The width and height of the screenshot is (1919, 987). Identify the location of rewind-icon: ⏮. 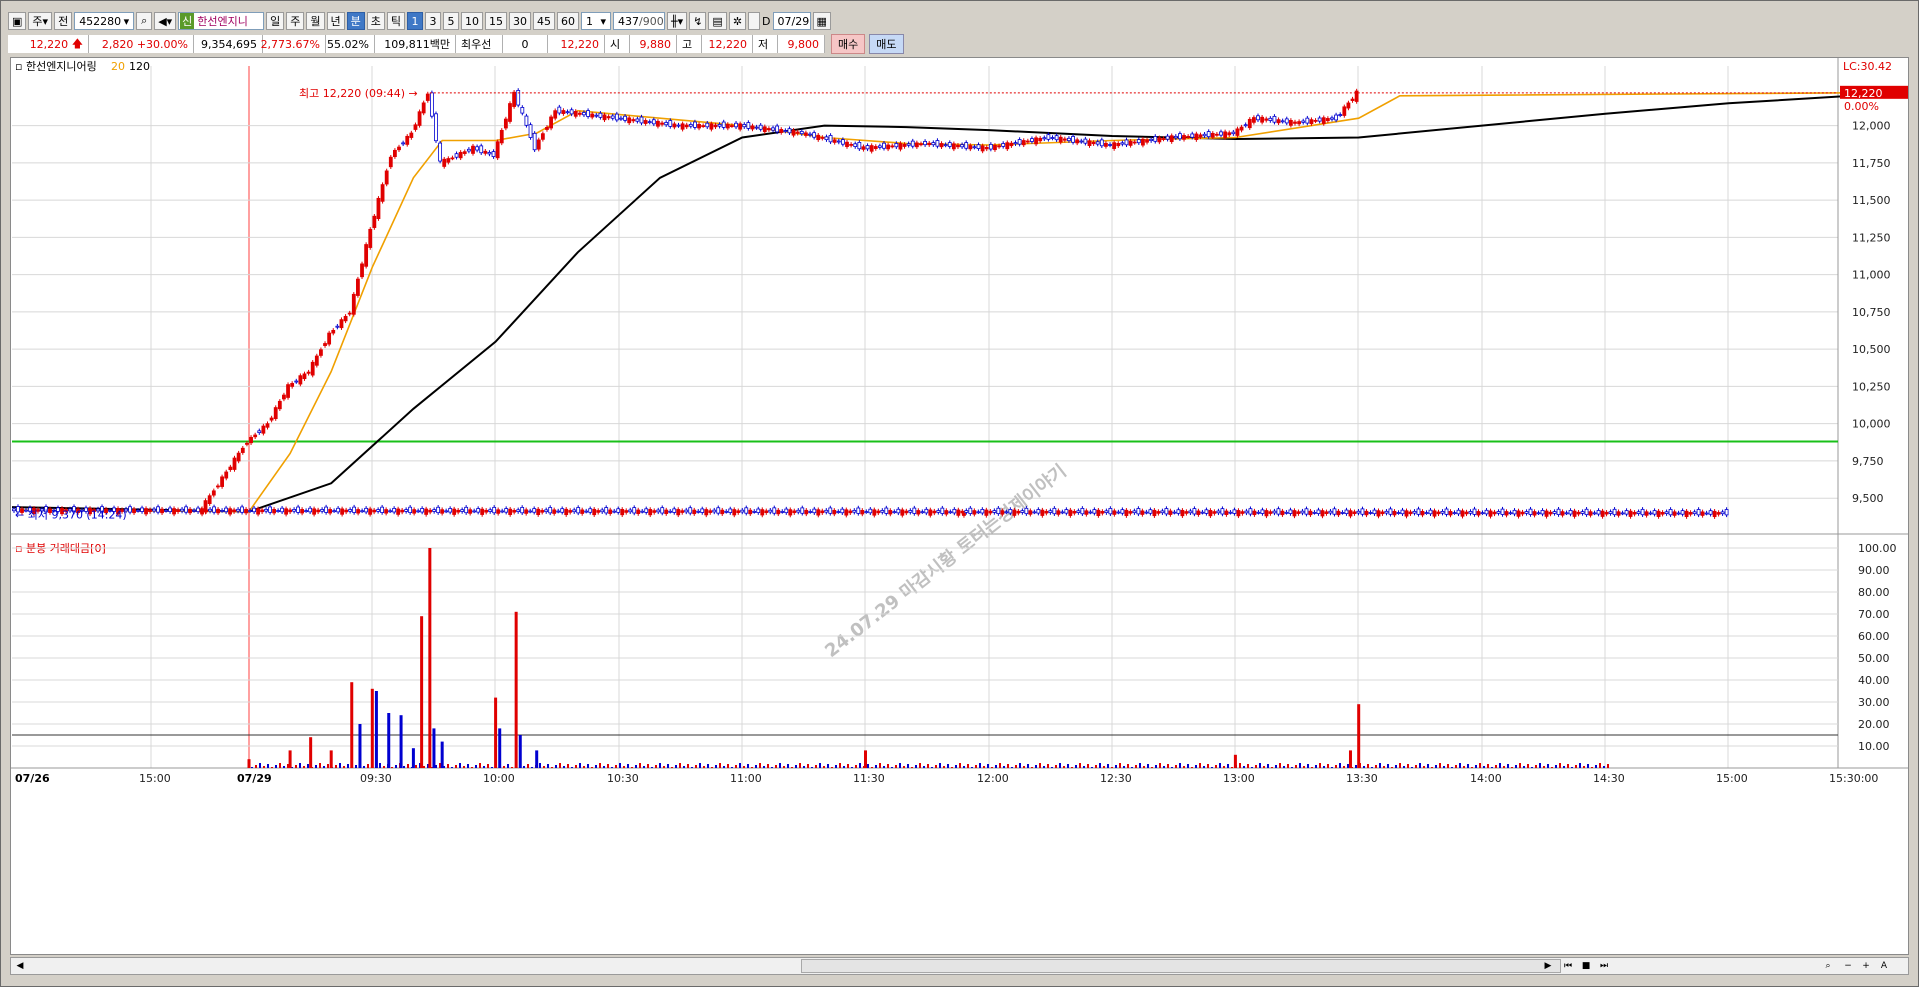
(1568, 966).